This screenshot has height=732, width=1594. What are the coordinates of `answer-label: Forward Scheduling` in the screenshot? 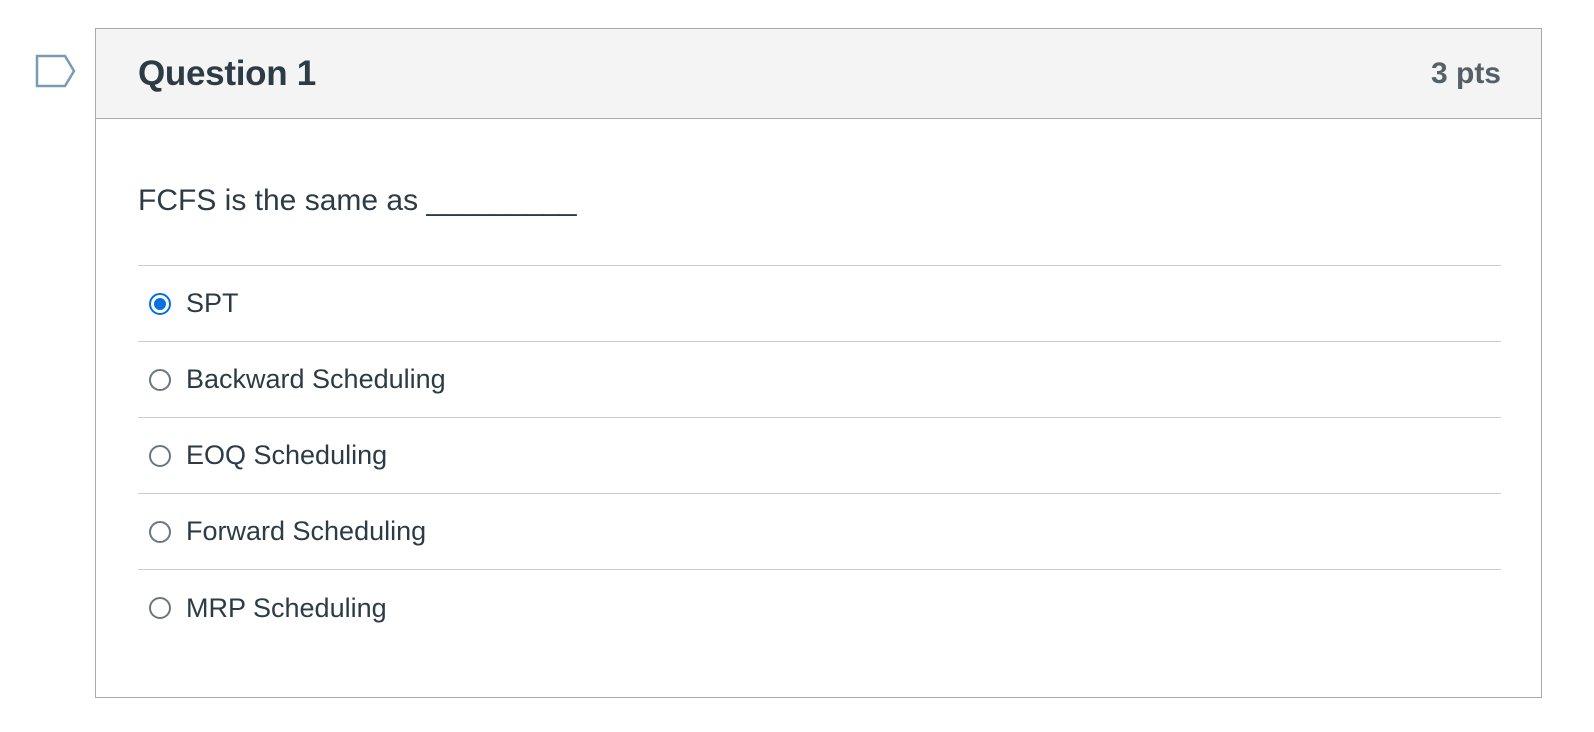 It's located at (306, 531).